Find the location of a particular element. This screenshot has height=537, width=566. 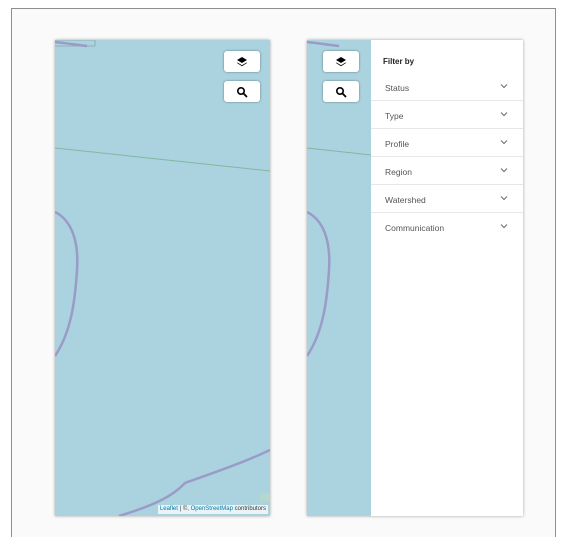

map-land-fragment is located at coordinates (265, 497).